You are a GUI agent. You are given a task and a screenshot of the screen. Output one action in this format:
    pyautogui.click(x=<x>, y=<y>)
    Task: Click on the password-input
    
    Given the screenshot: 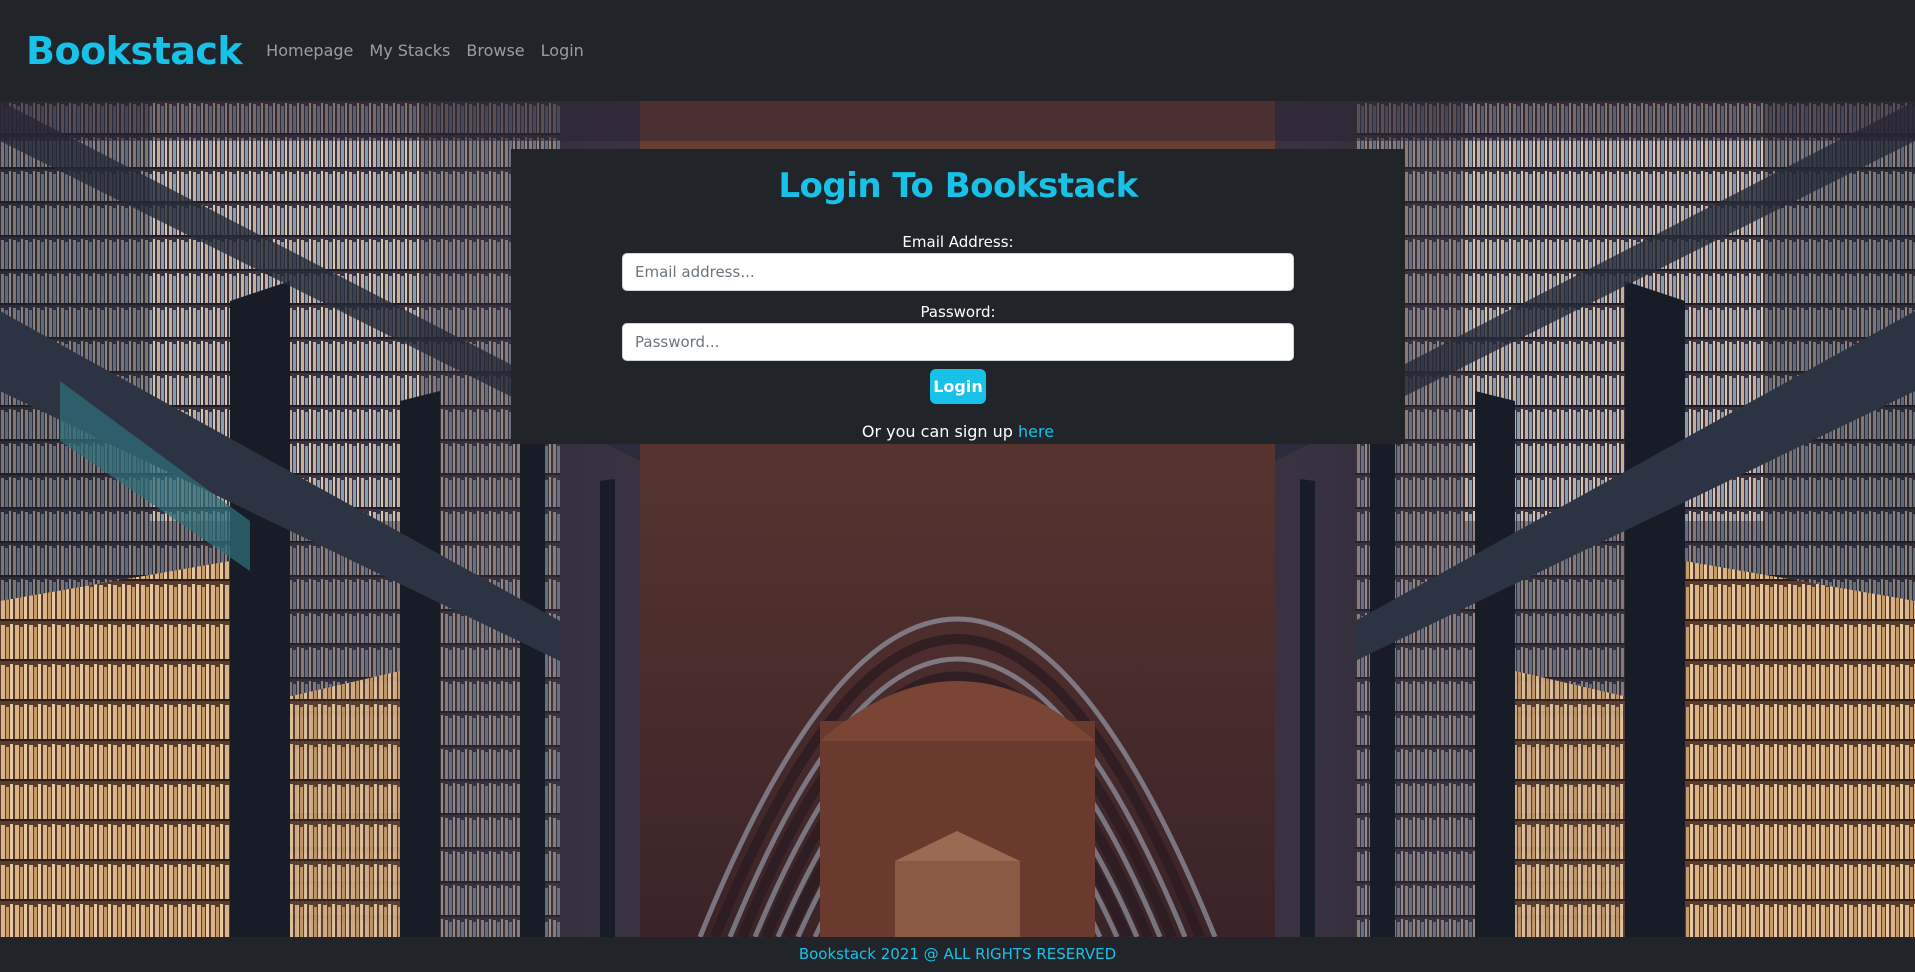 What is the action you would take?
    pyautogui.click(x=958, y=342)
    